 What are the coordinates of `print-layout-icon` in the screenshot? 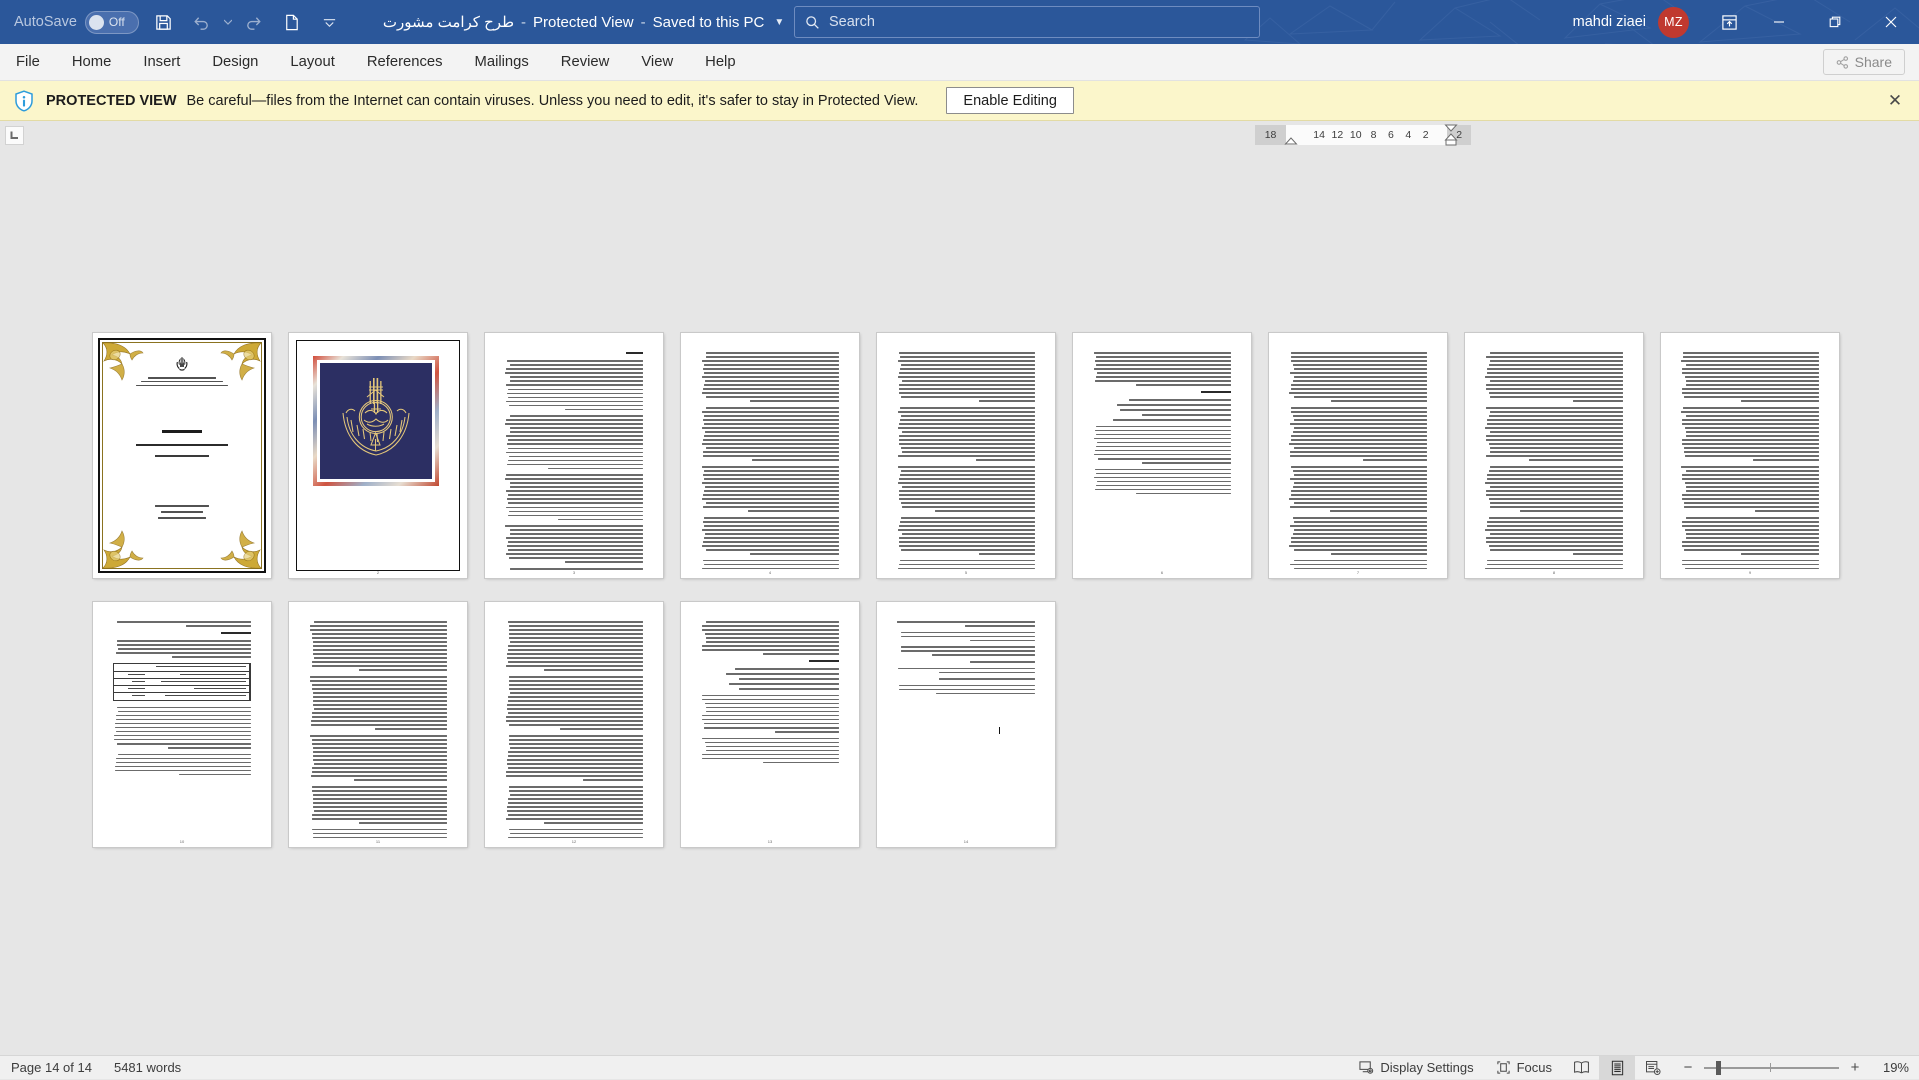 It's located at (1617, 1068).